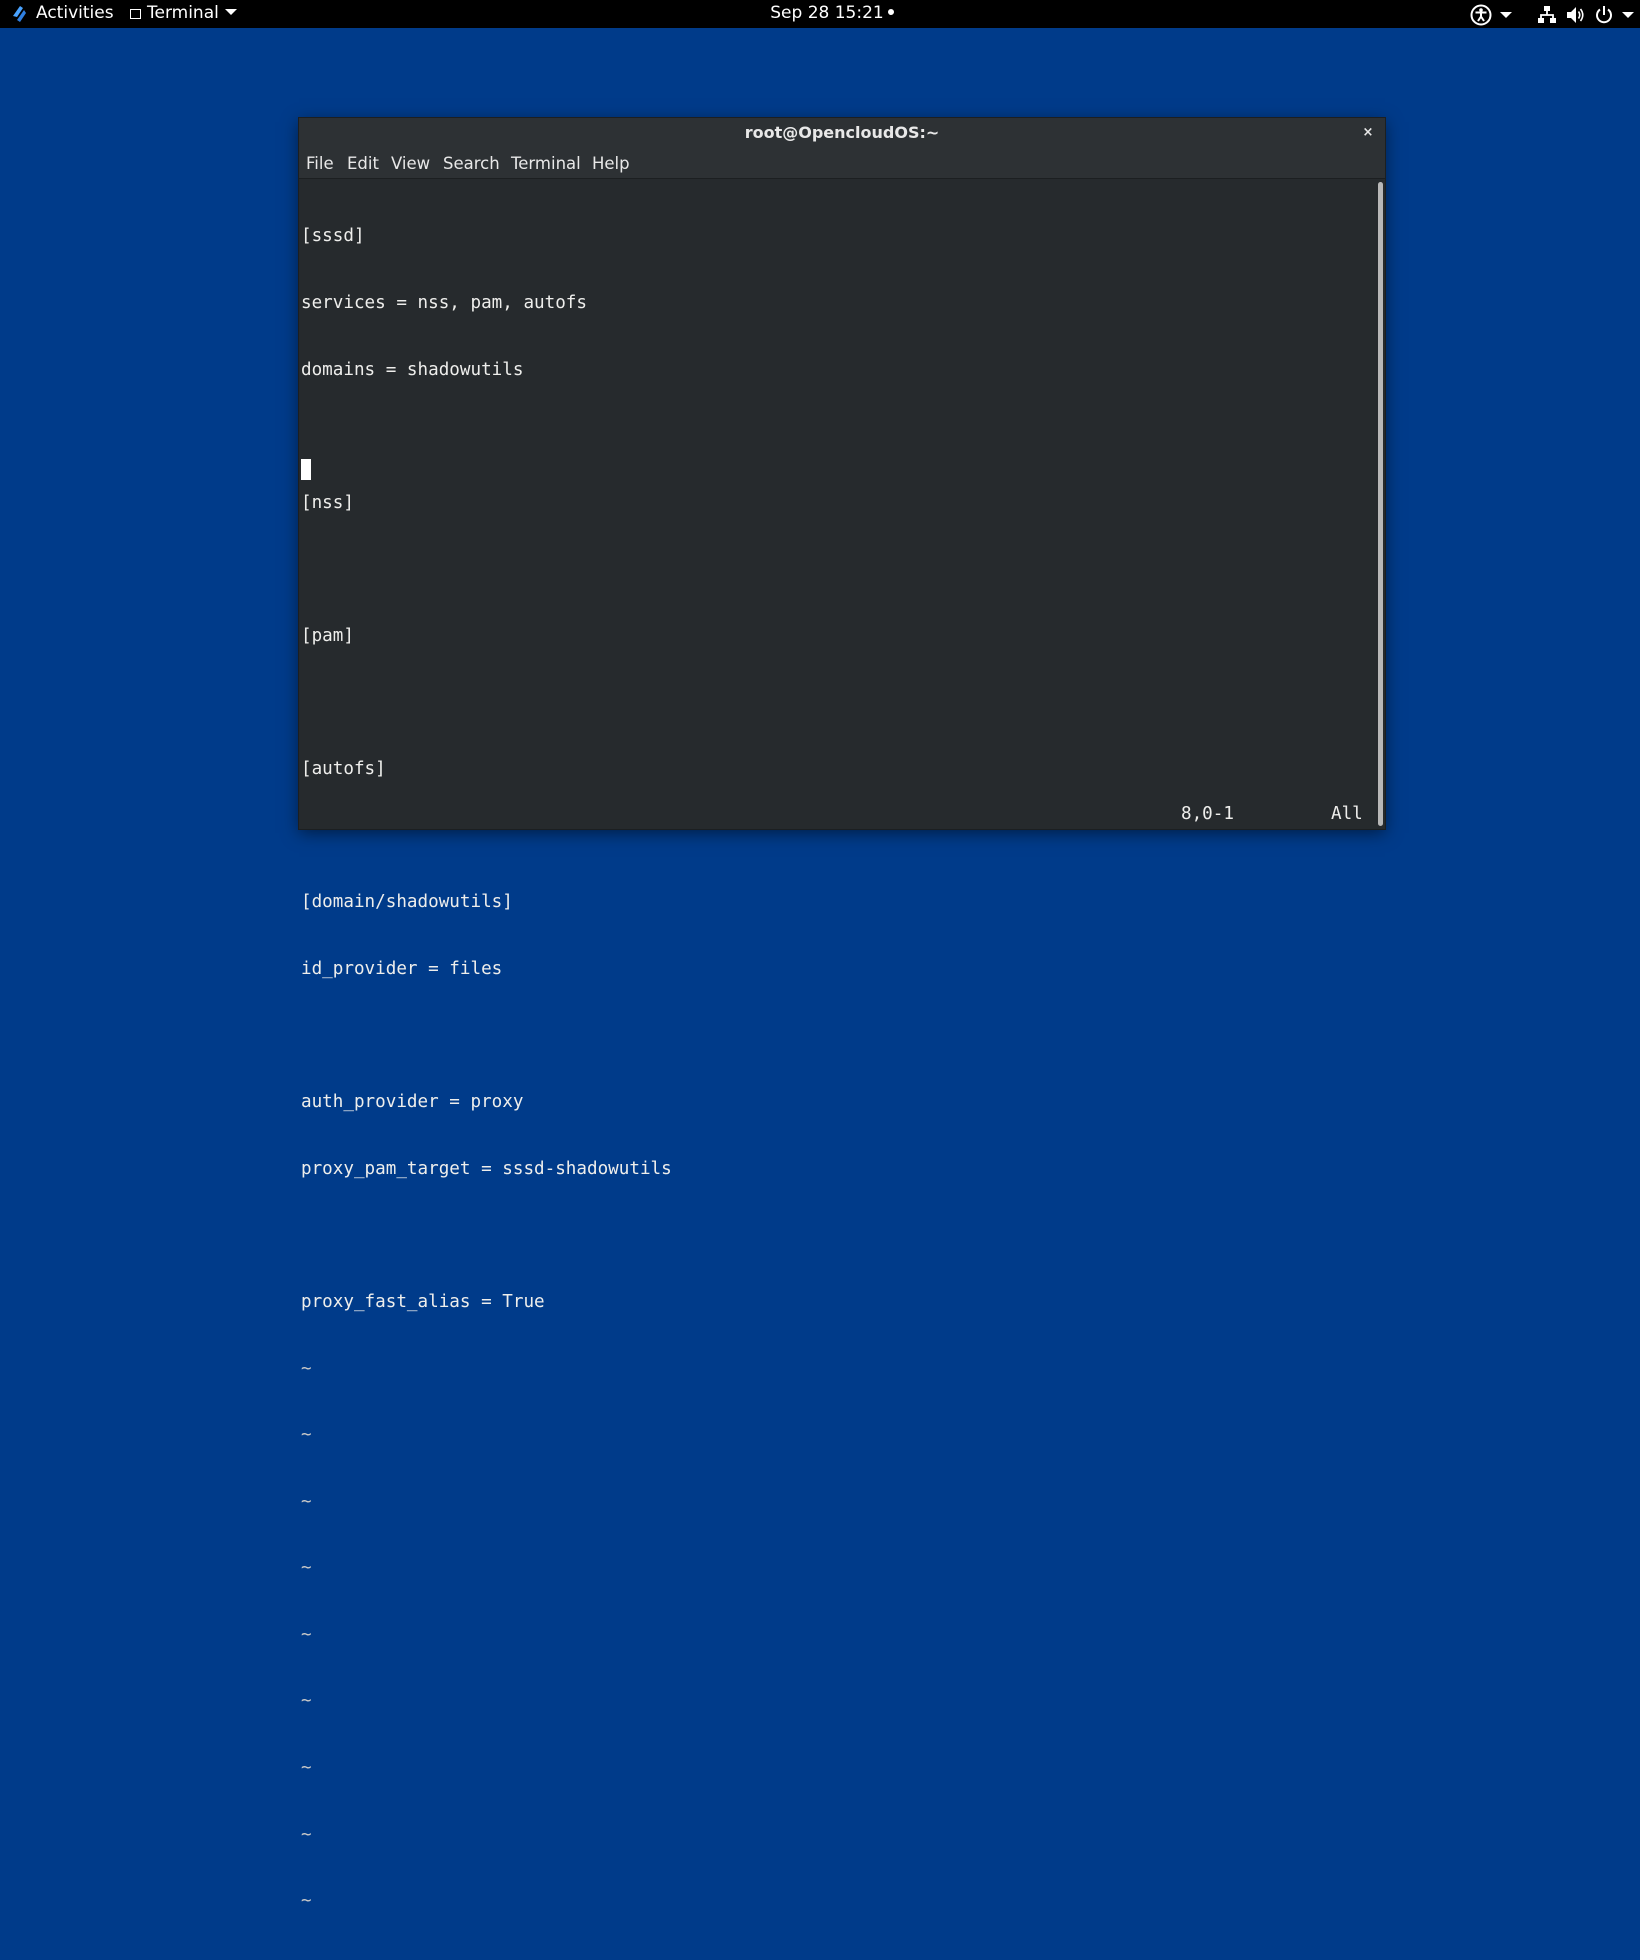 The image size is (1640, 1960). I want to click on editor-line: proxy_pam_target = sssd-shadowutils, so click(486, 1168).